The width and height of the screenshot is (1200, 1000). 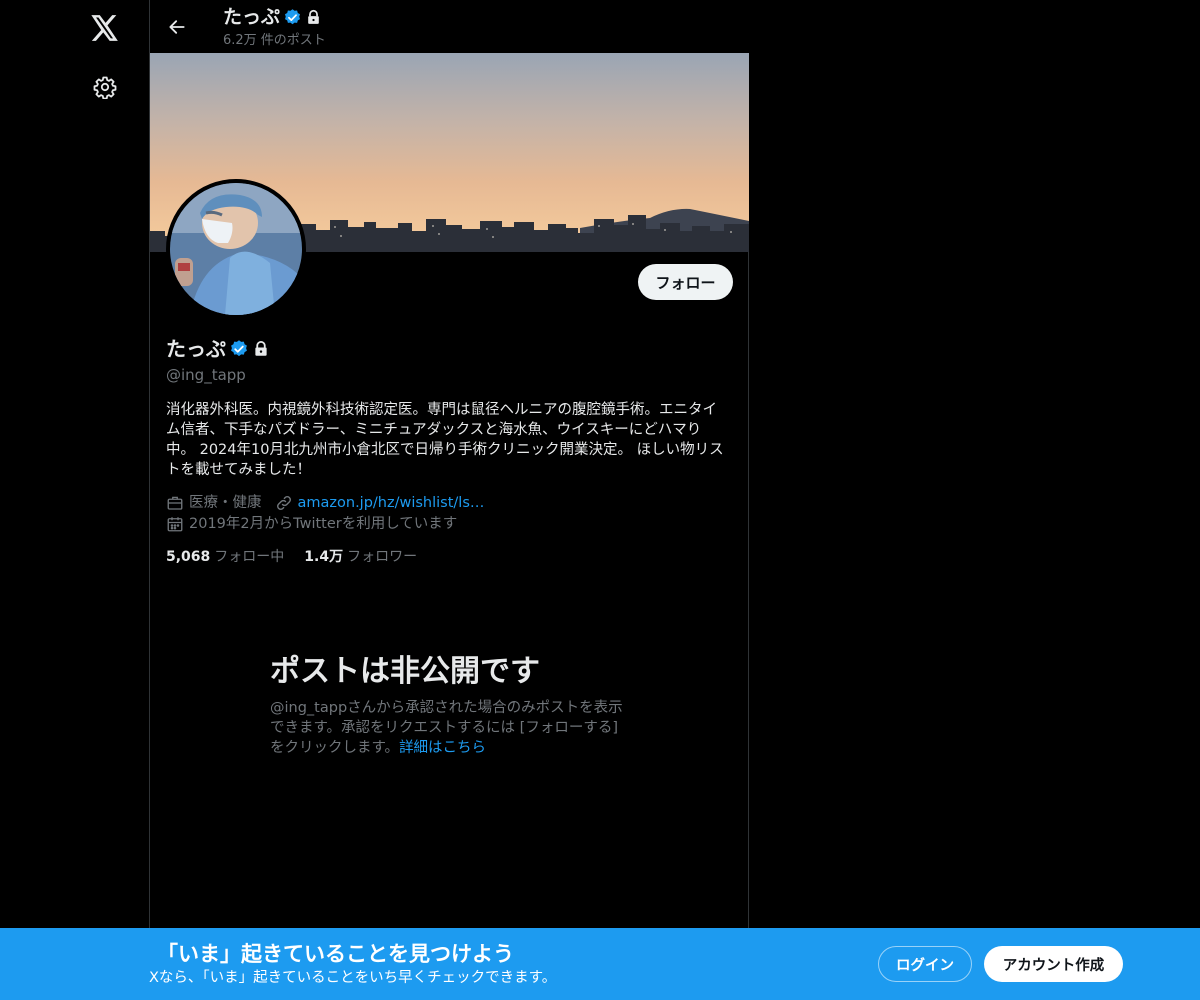 What do you see at coordinates (206, 375) in the screenshot?
I see `profile-handle: @ing_tapp` at bounding box center [206, 375].